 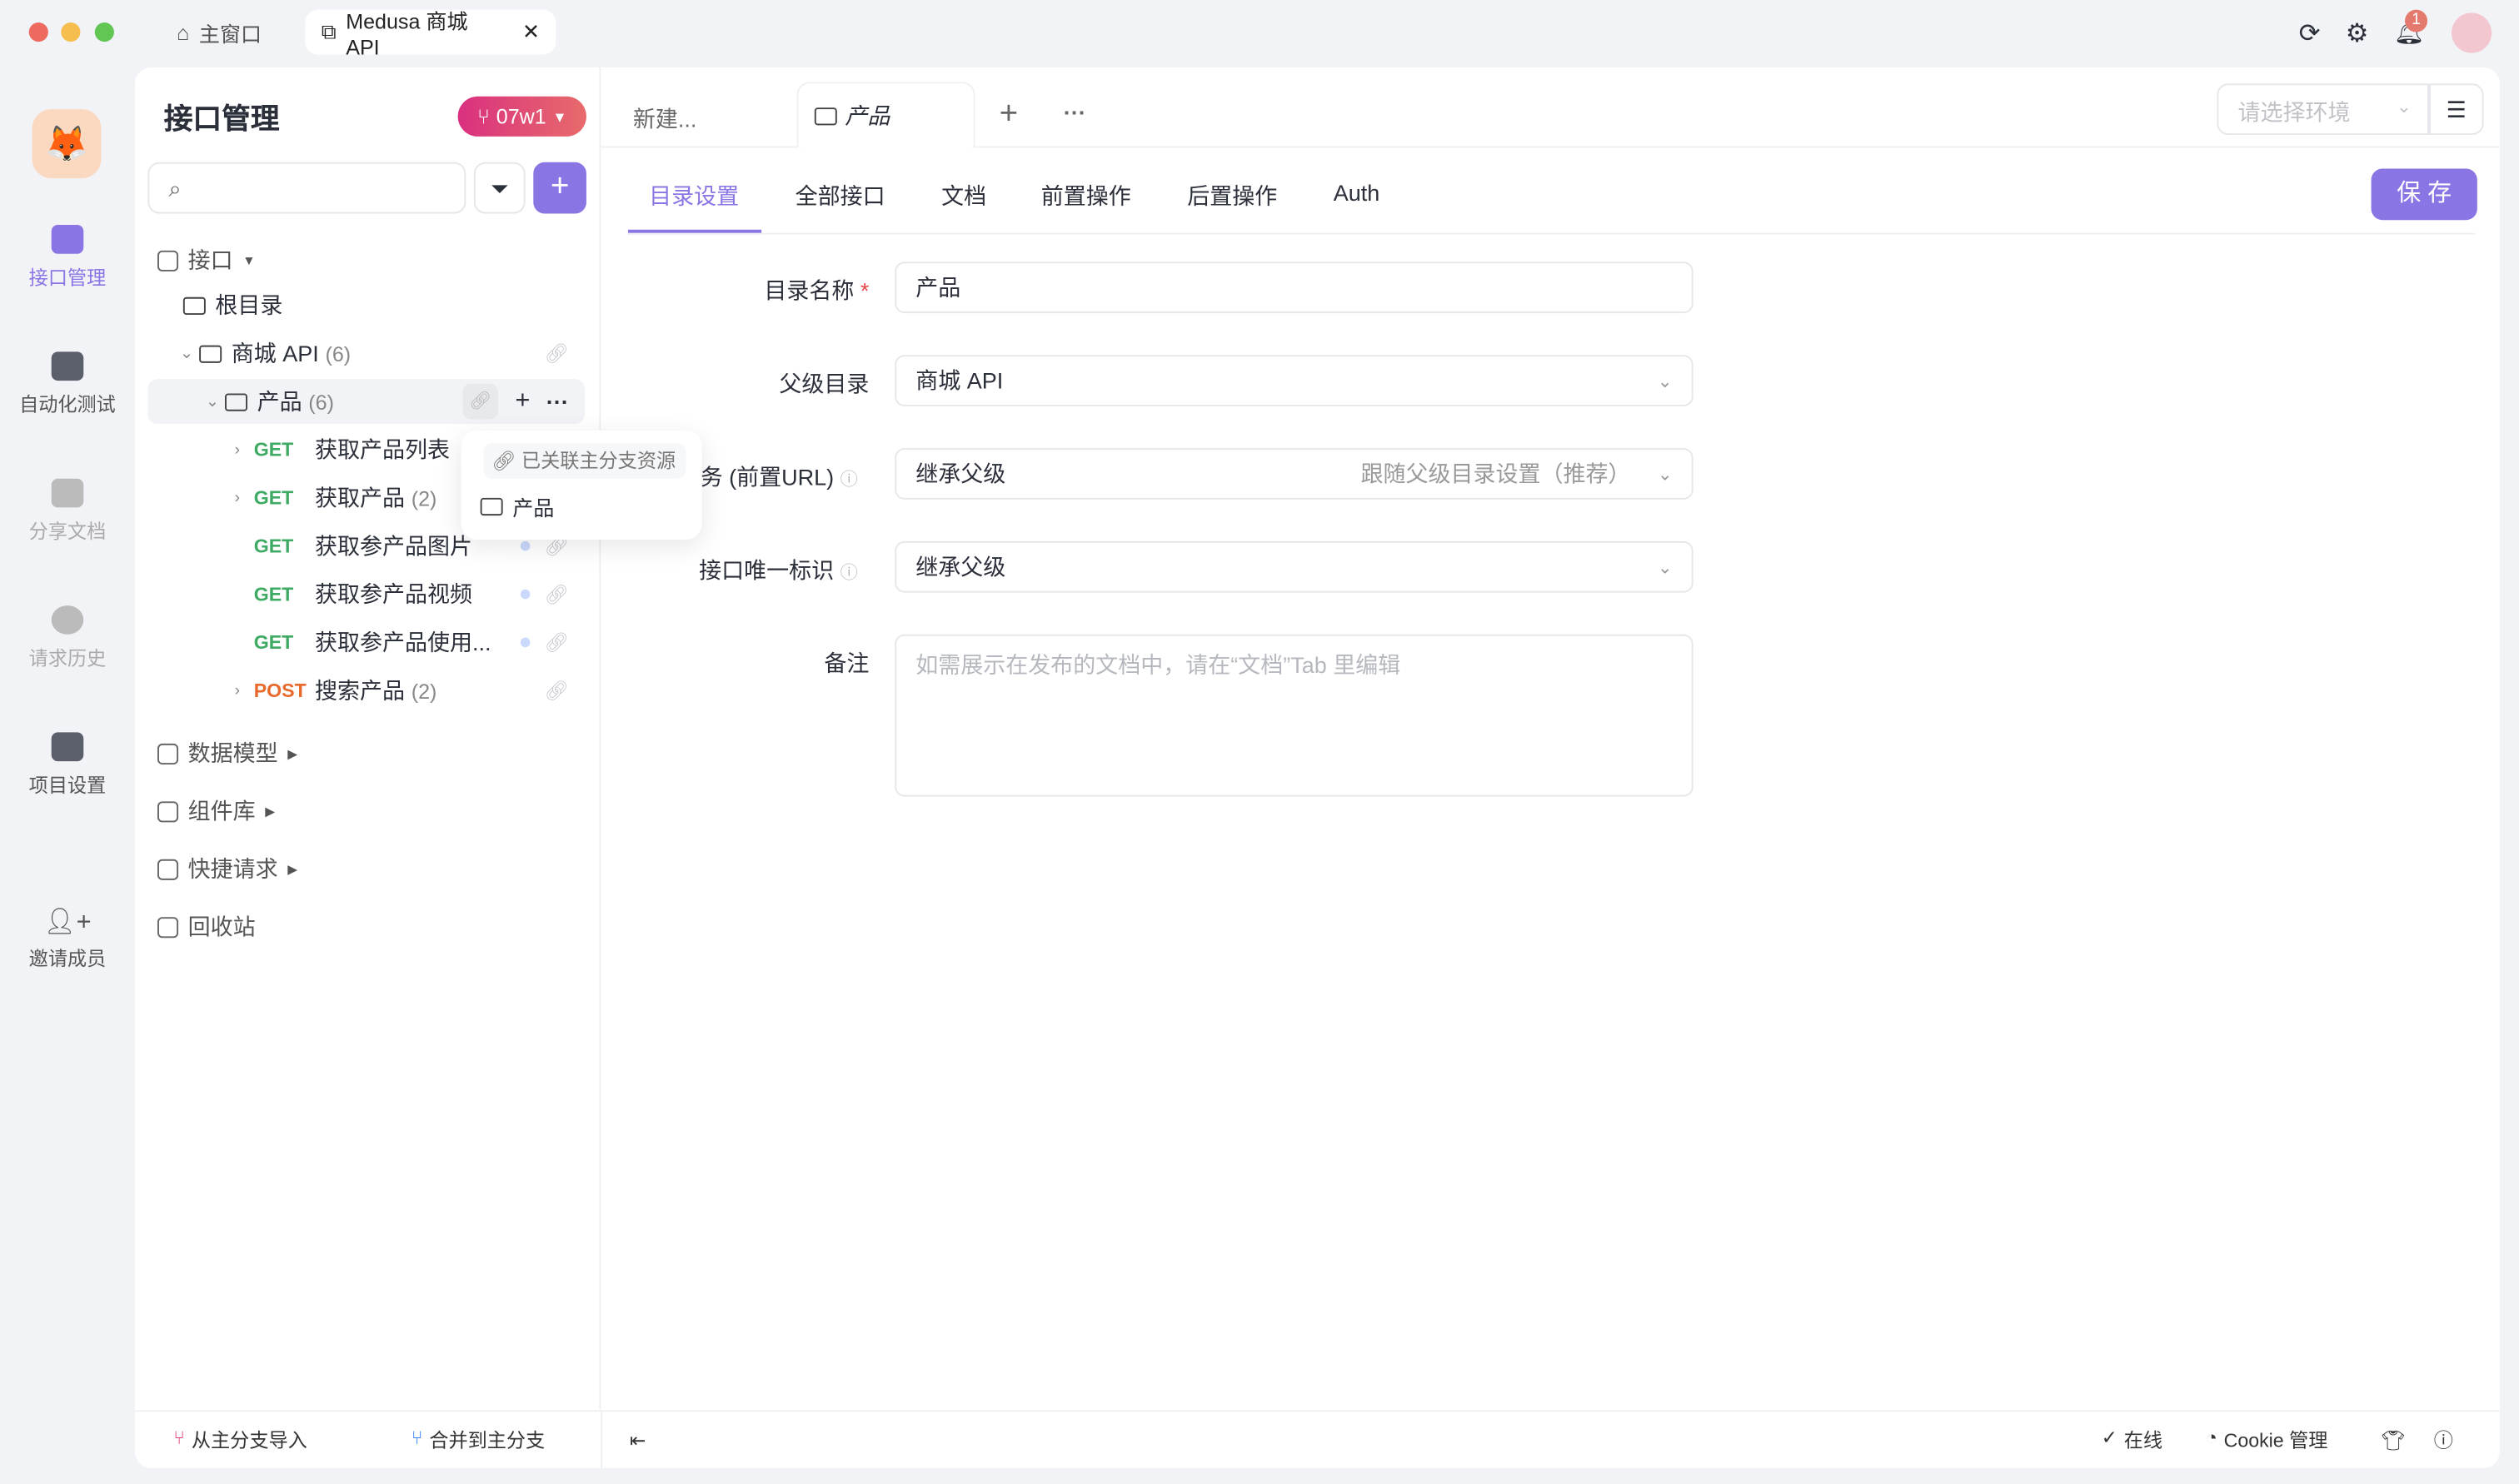 I want to click on collapse-sidebar-icon: ⇤, so click(x=638, y=1439).